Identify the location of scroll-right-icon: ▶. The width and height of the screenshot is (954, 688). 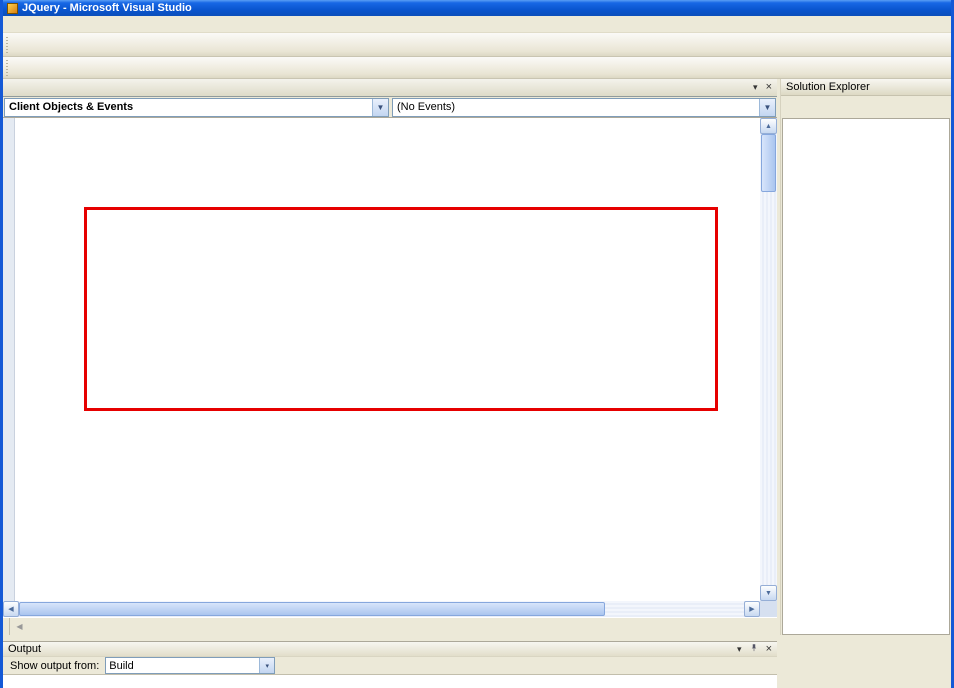
(752, 609).